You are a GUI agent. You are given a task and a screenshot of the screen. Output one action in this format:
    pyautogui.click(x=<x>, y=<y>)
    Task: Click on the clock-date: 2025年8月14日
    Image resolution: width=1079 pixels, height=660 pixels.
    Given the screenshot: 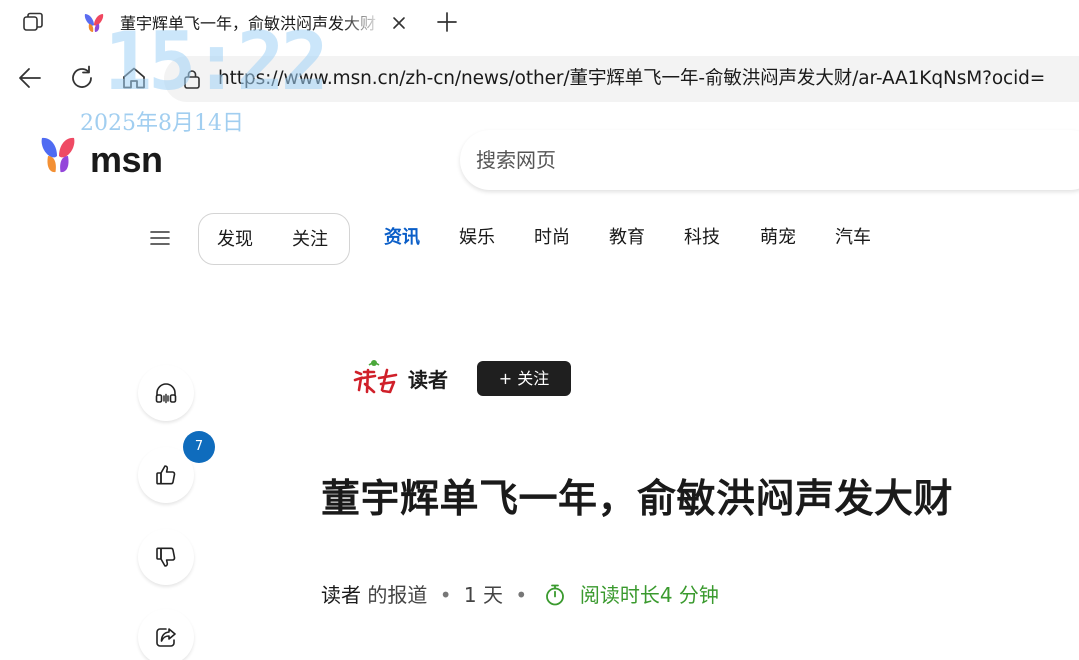 What is the action you would take?
    pyautogui.click(x=162, y=123)
    